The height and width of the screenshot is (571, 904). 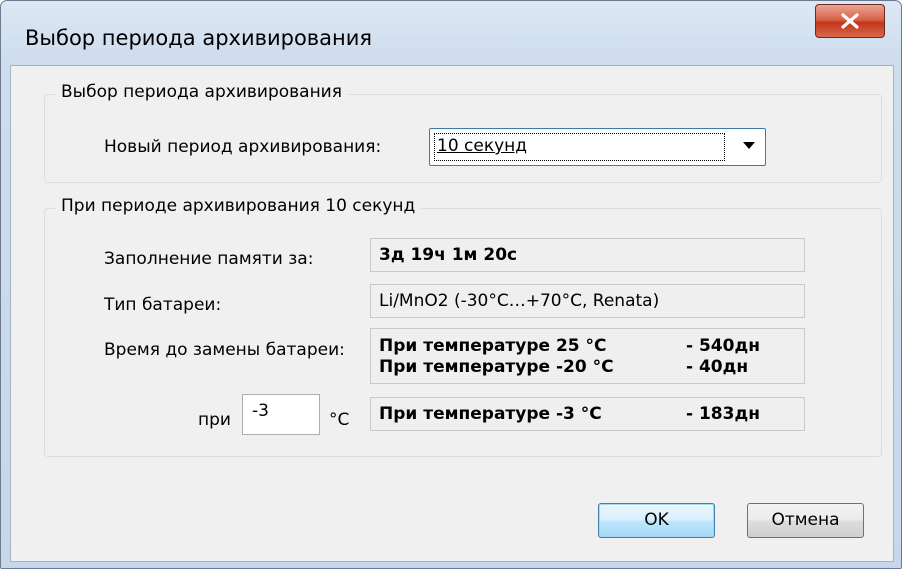 I want to click on custom-temperature-value: При температуре -3 °C - 183дн, so click(x=587, y=414).